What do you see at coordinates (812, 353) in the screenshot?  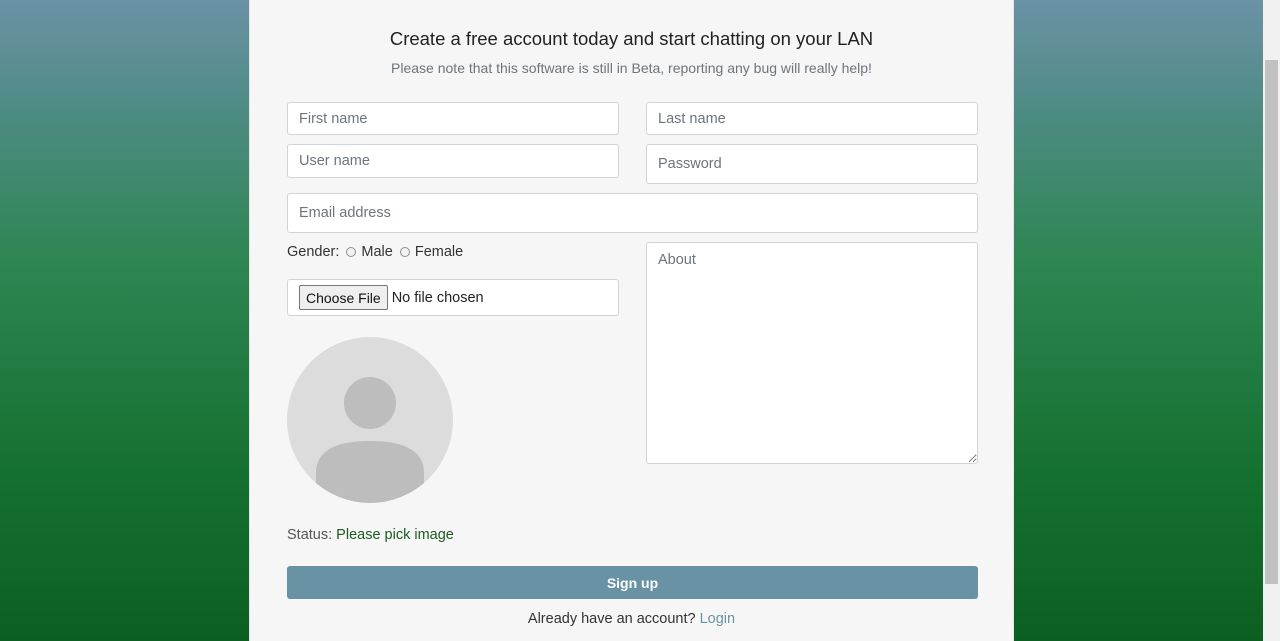 I see `about-textarea` at bounding box center [812, 353].